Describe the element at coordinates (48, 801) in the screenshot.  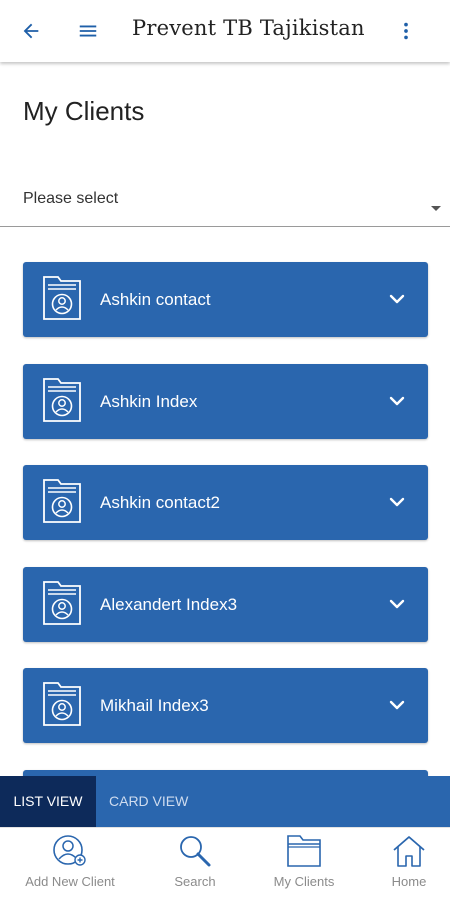
I see `list-view-tab: LIST VIEW` at that location.